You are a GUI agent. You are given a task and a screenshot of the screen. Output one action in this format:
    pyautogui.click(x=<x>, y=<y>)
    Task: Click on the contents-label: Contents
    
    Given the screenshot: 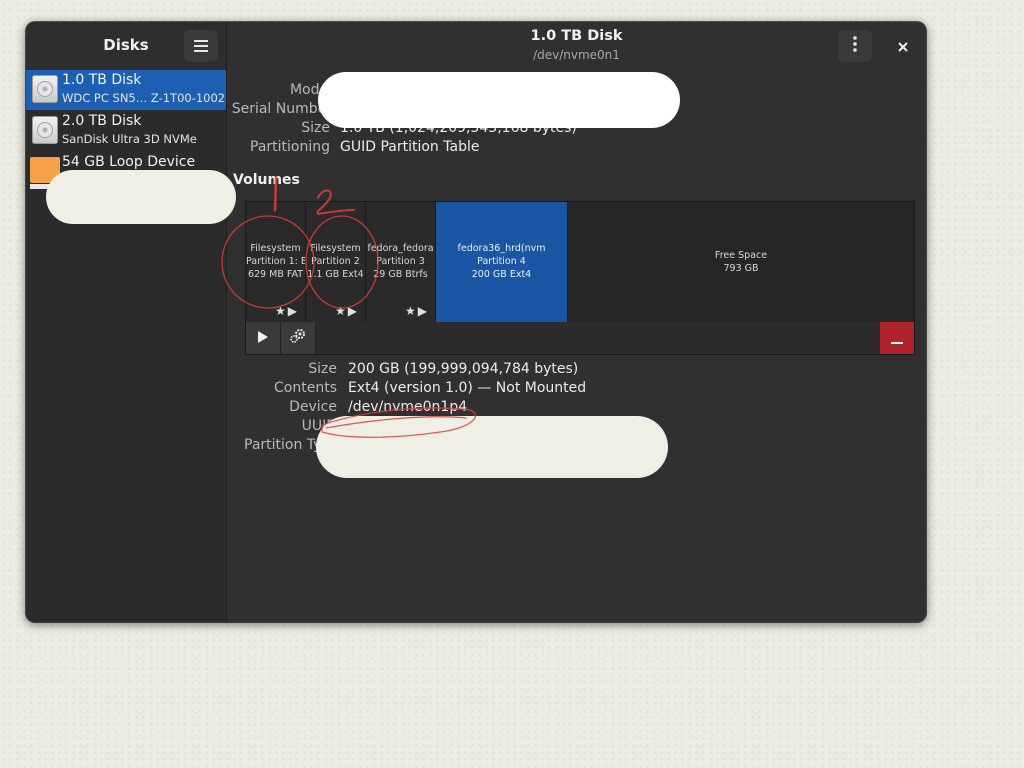 What is the action you would take?
    pyautogui.click(x=305, y=388)
    